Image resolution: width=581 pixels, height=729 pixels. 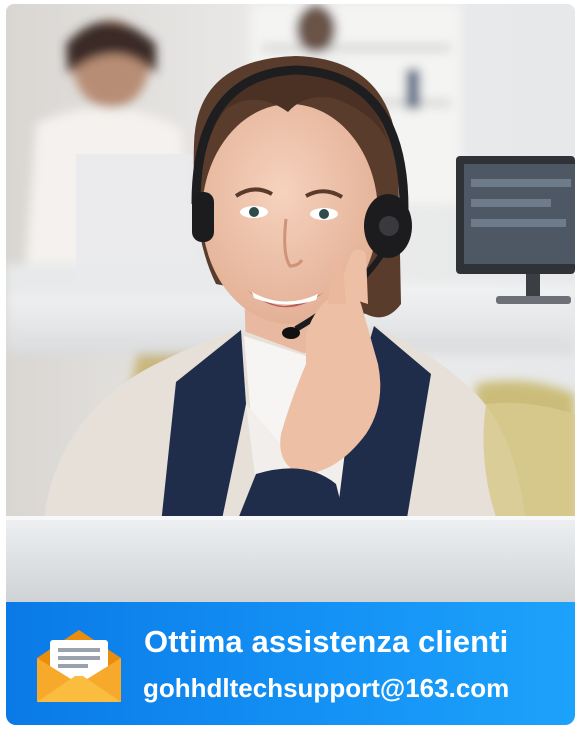 What do you see at coordinates (326, 641) in the screenshot?
I see `banner-title: Ottima assistenza clienti` at bounding box center [326, 641].